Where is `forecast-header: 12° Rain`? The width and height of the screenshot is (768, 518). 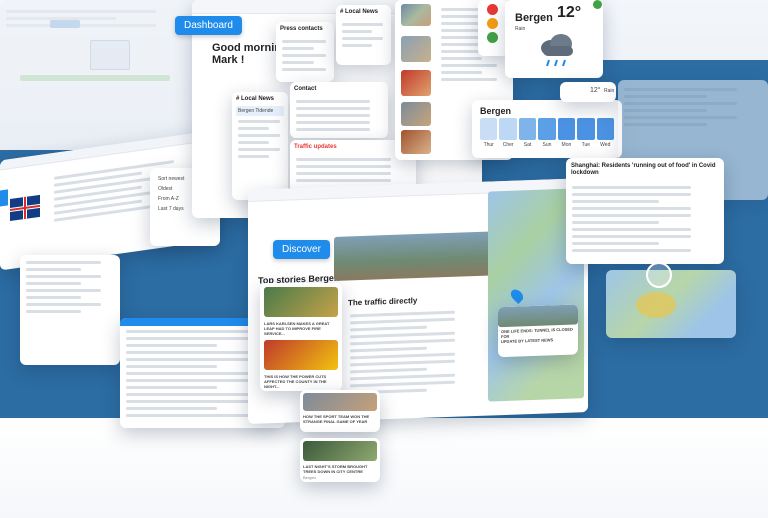
forecast-header: 12° Rain is located at coordinates (588, 92).